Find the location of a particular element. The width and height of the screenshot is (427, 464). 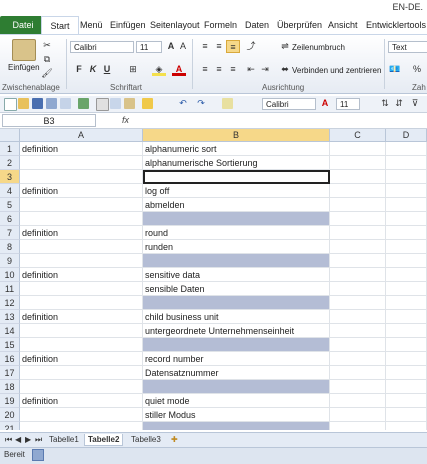

cell-b: quiet mode is located at coordinates (236, 401).